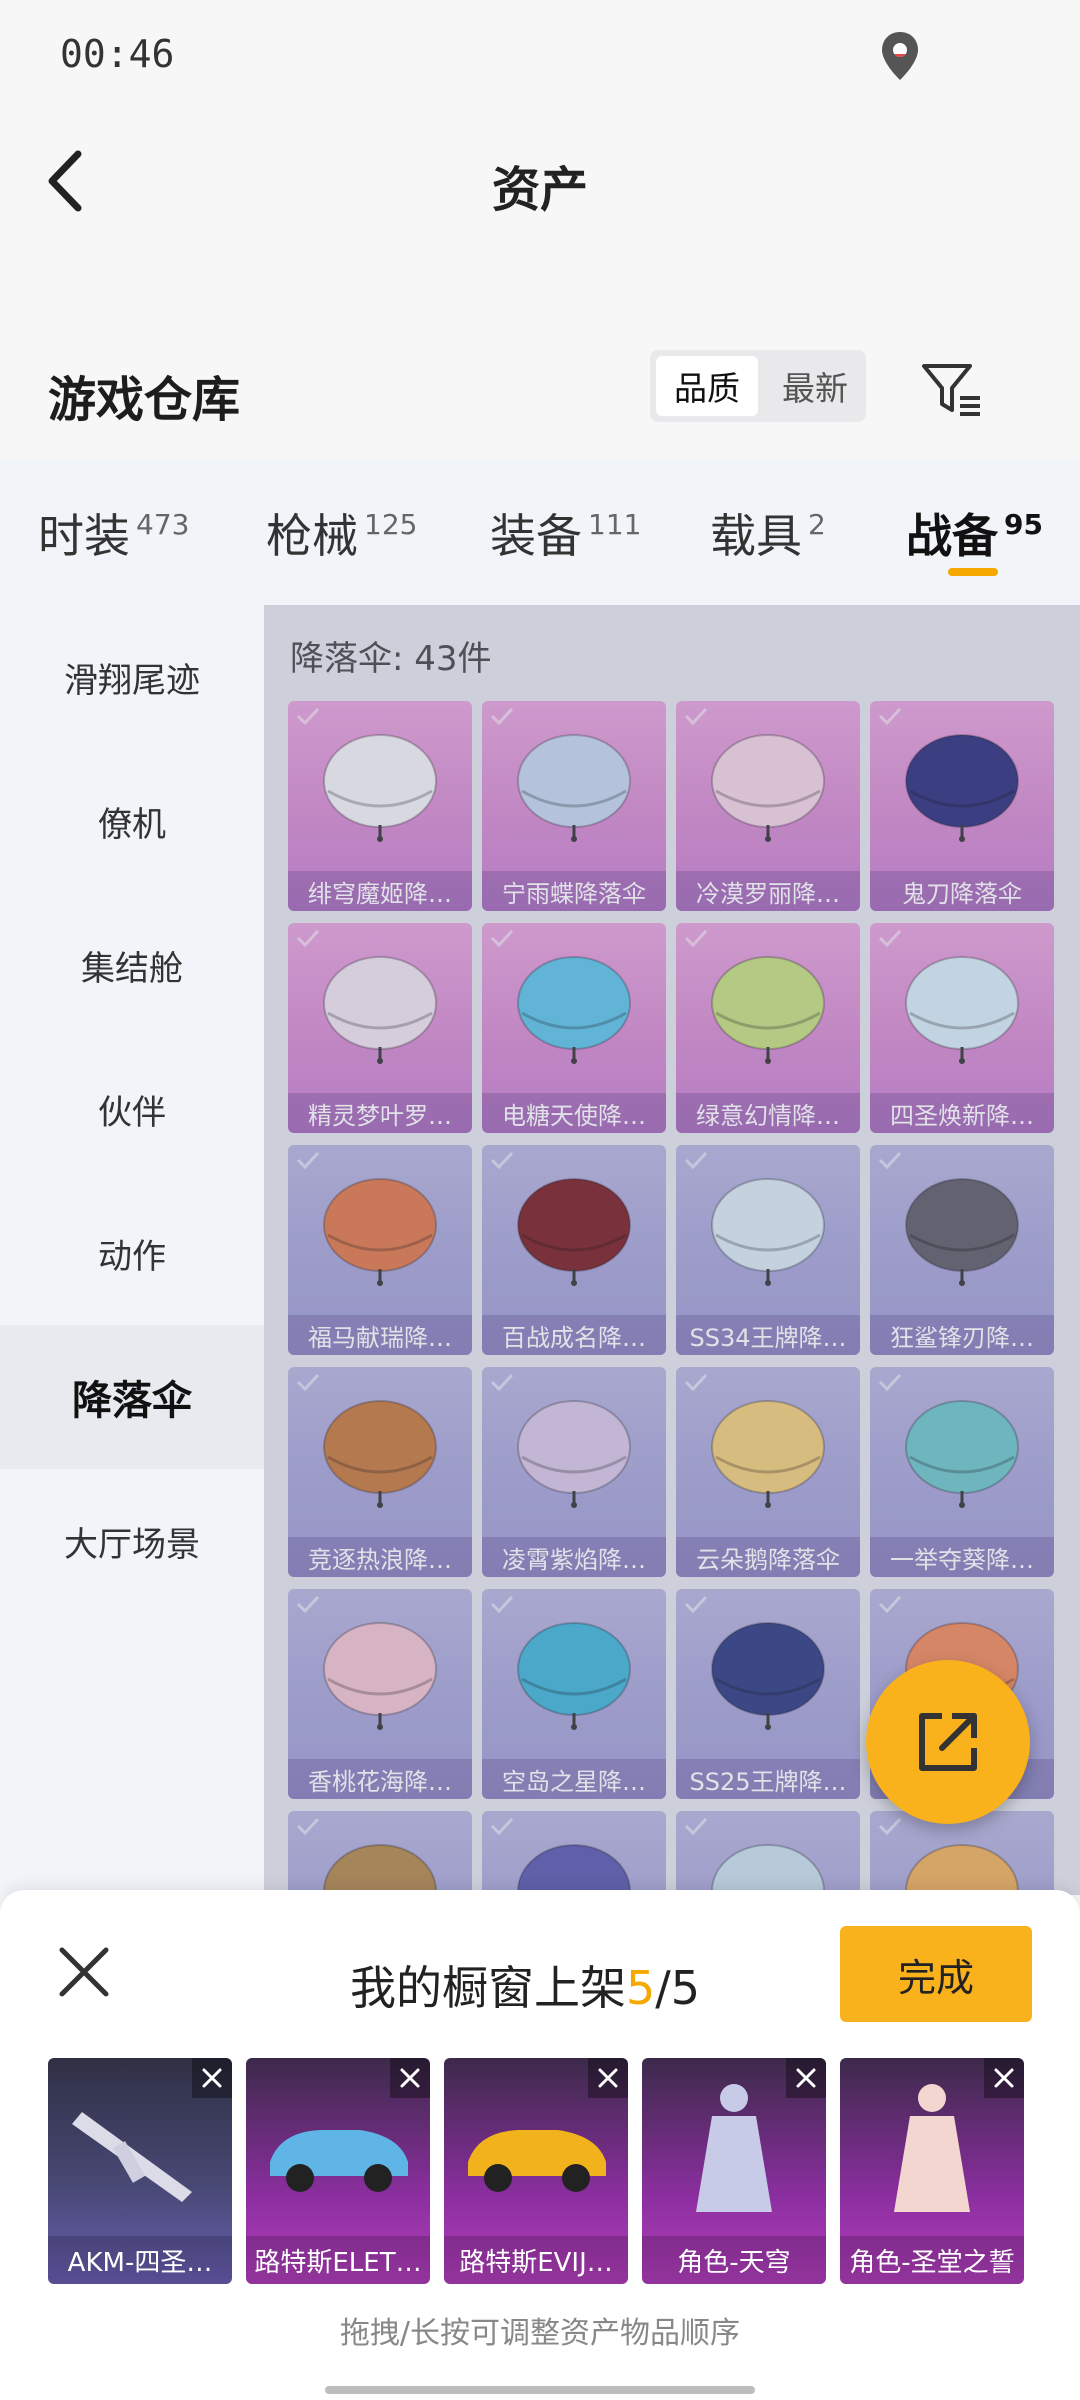 The width and height of the screenshot is (1080, 2400). I want to click on sidebar-item-wingman: 僚机, so click(132, 821).